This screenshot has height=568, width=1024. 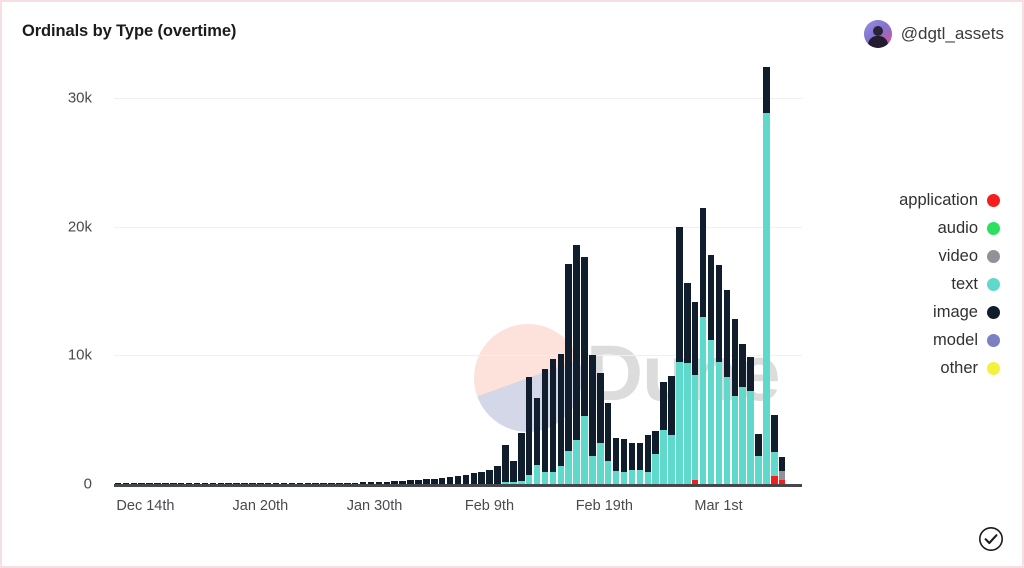 I want to click on legend-item-other: other, so click(x=920, y=368).